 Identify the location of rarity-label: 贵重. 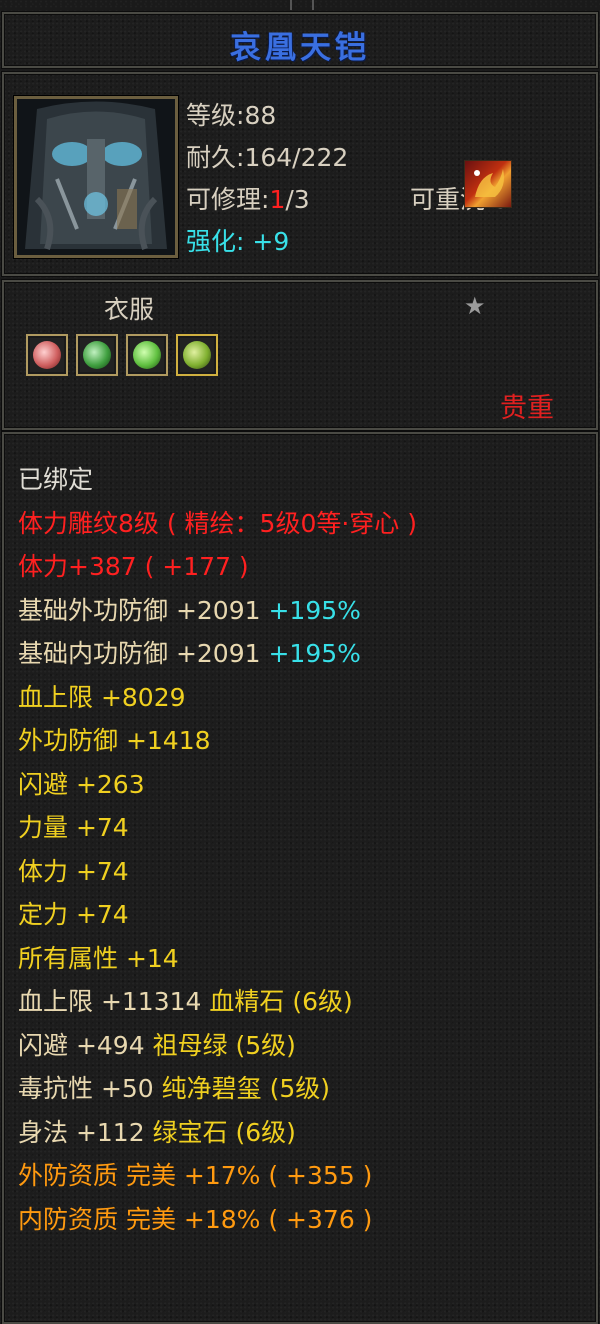
(527, 408).